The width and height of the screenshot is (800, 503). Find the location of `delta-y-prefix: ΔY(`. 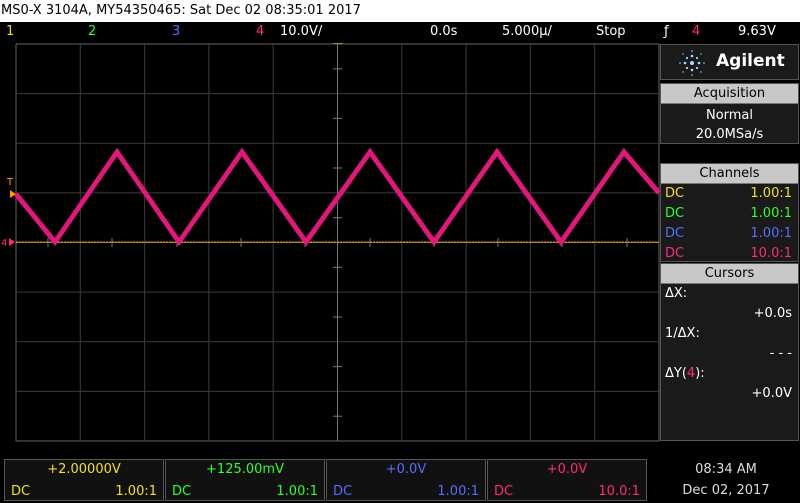

delta-y-prefix: ΔY( is located at coordinates (676, 373).